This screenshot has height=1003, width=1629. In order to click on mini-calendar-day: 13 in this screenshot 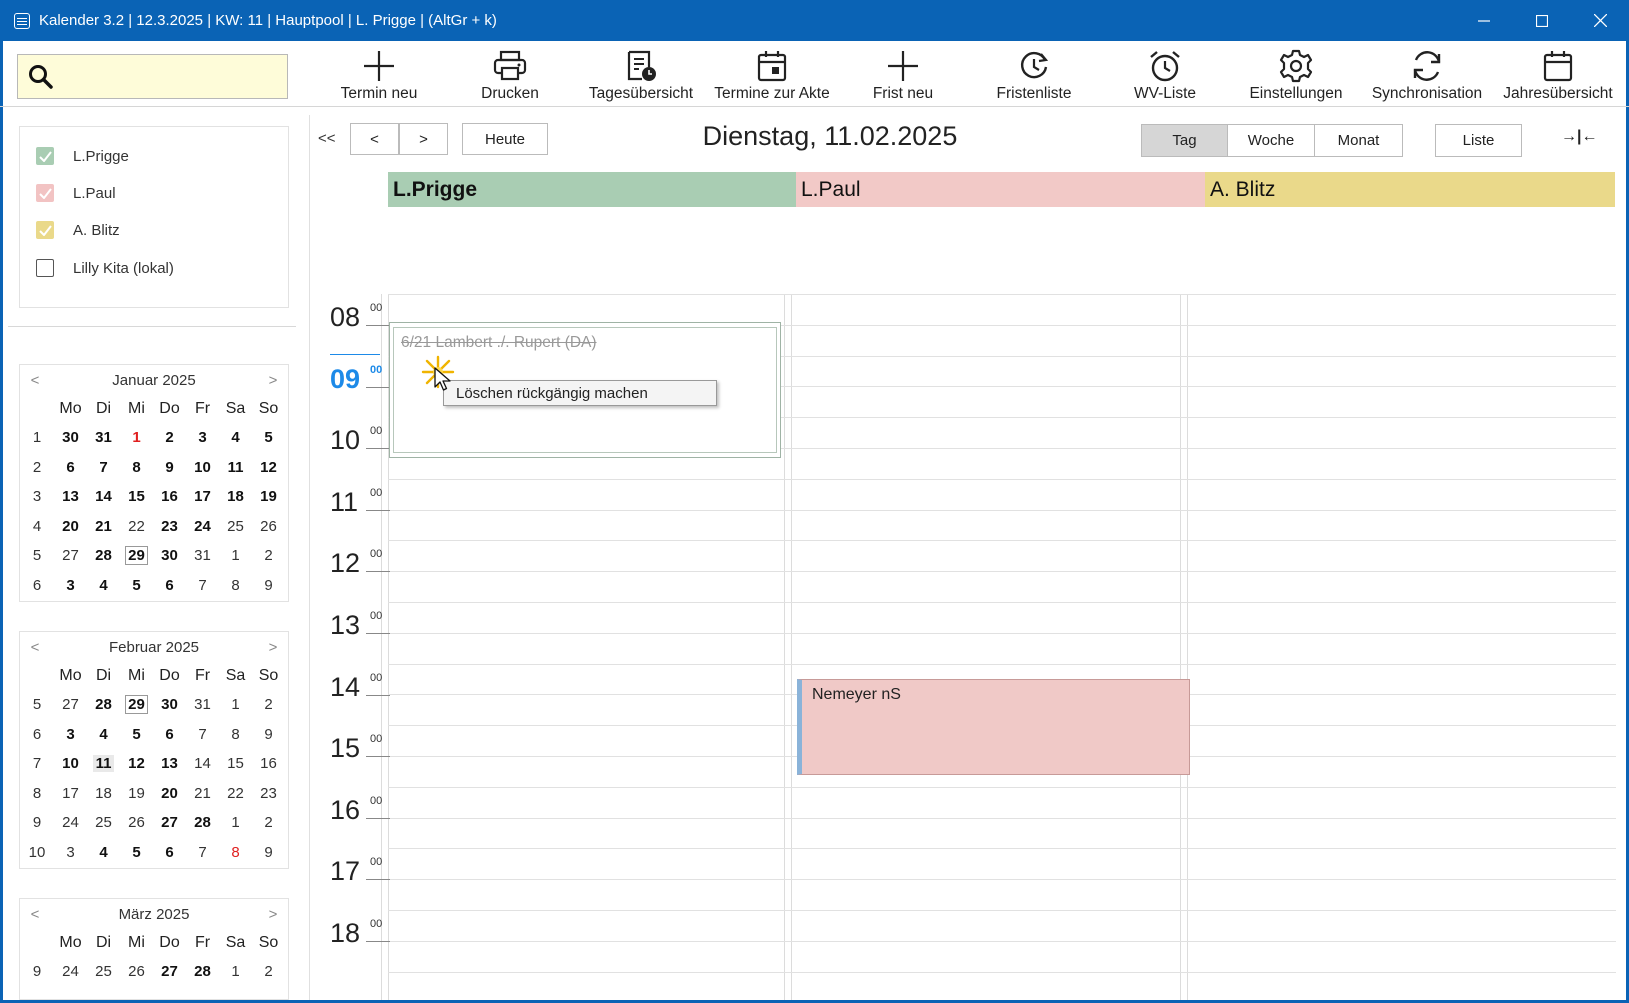, I will do `click(70, 497)`.